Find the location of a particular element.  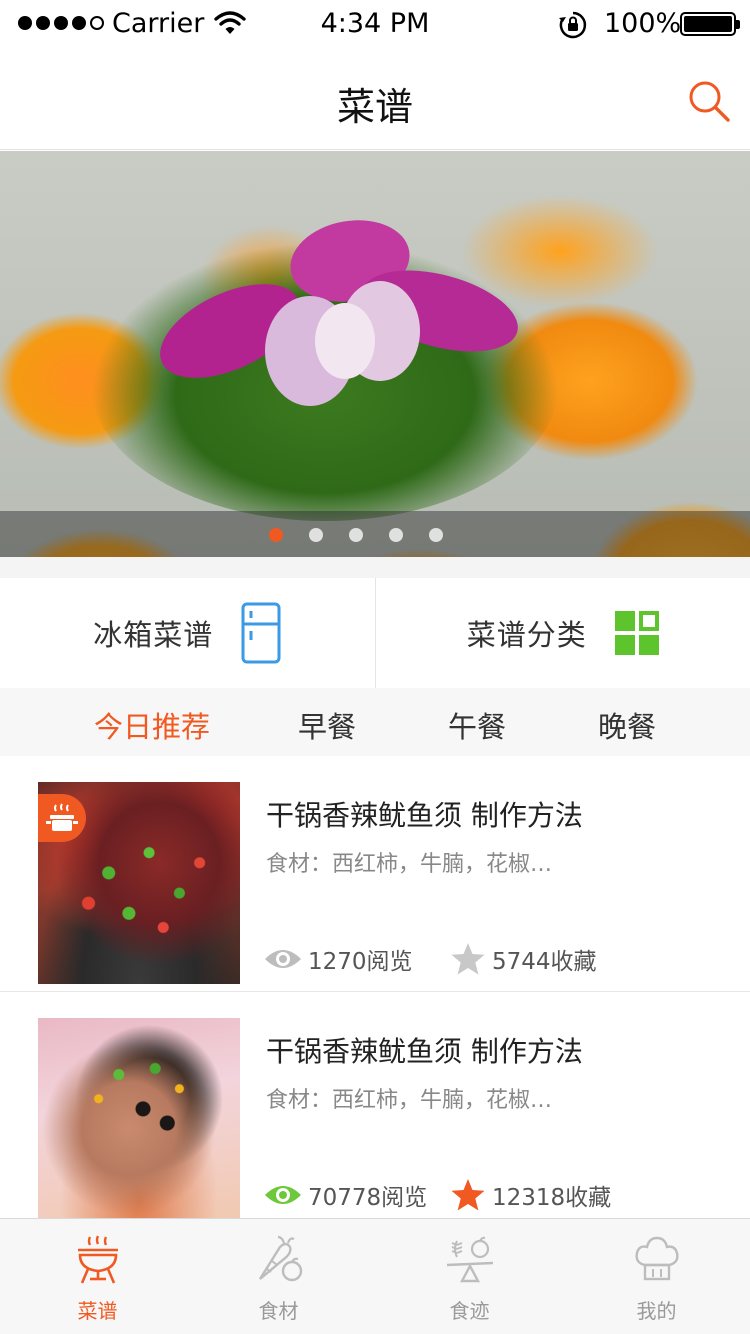

battery-percentage: 100% is located at coordinates (643, 23).